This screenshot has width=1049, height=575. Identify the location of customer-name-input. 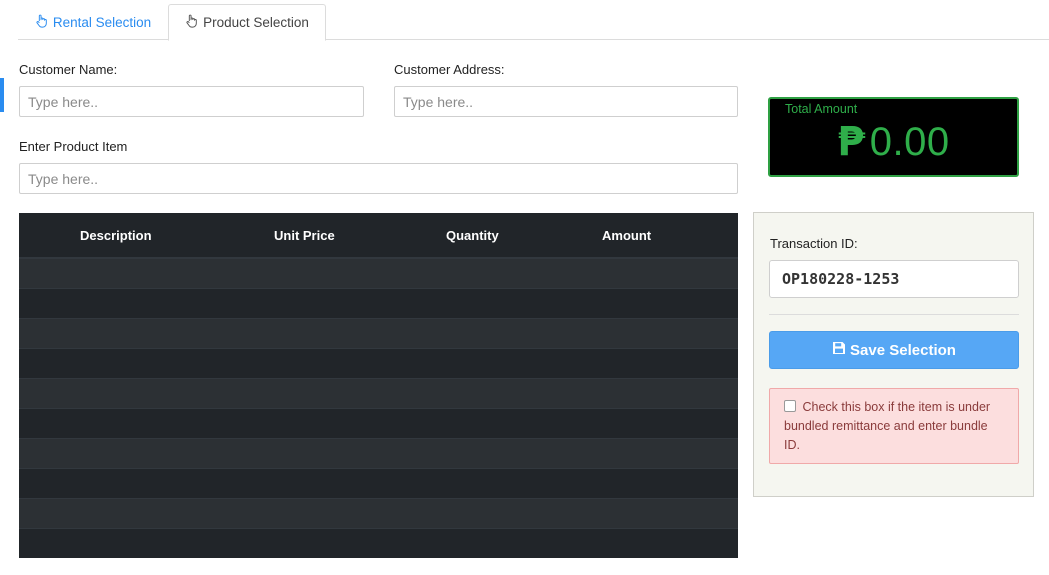
(191, 101).